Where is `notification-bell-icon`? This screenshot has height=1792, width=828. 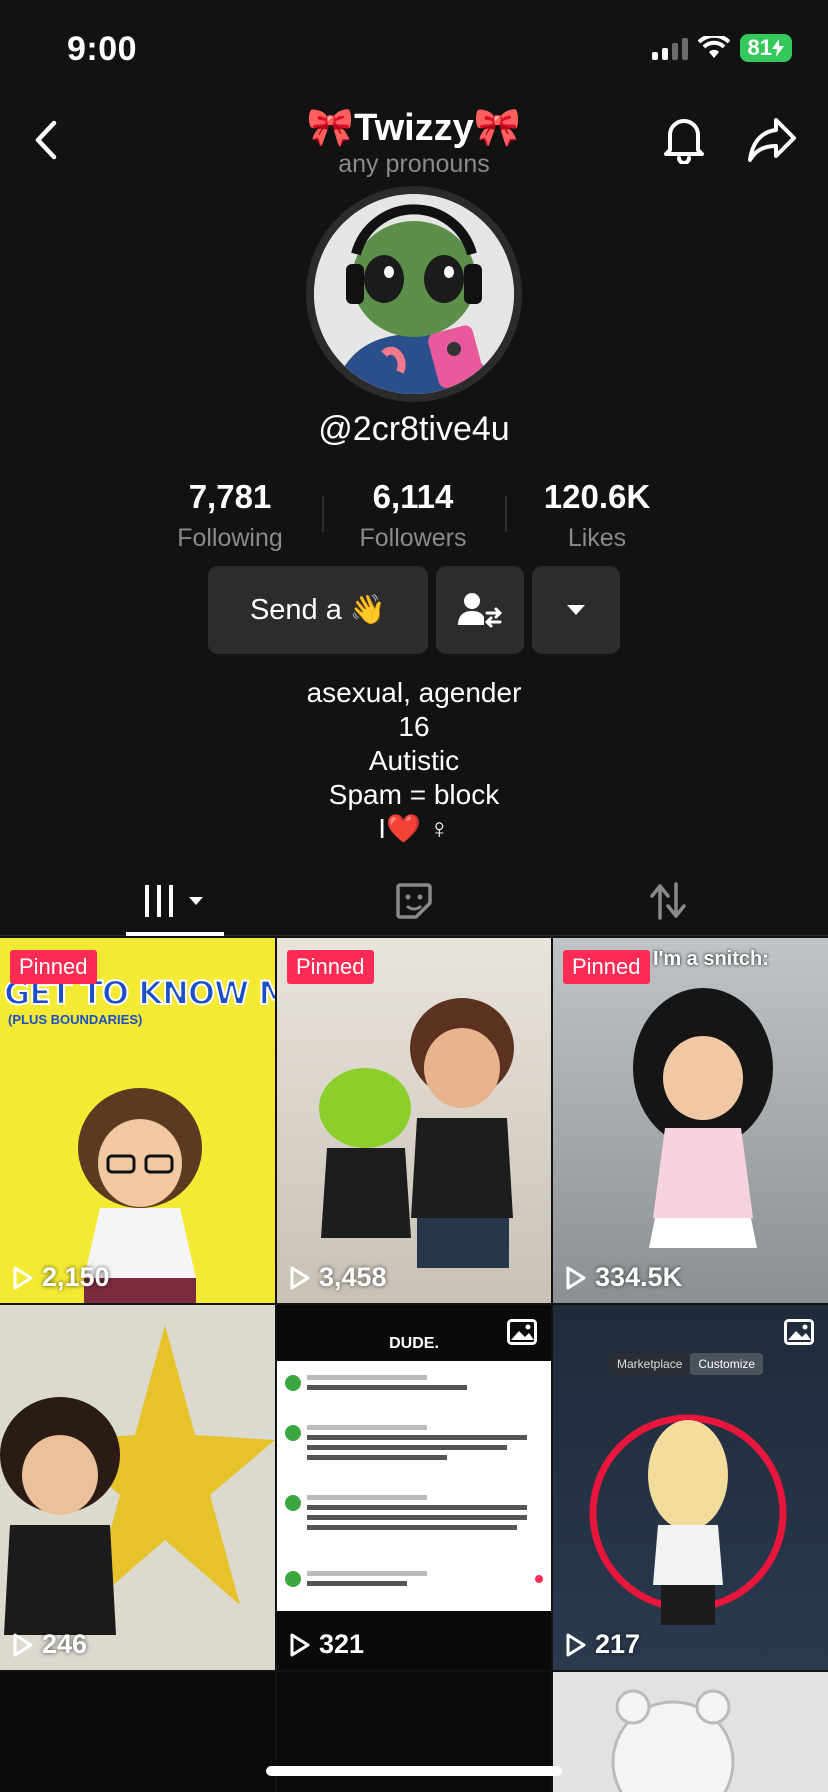 notification-bell-icon is located at coordinates (684, 138).